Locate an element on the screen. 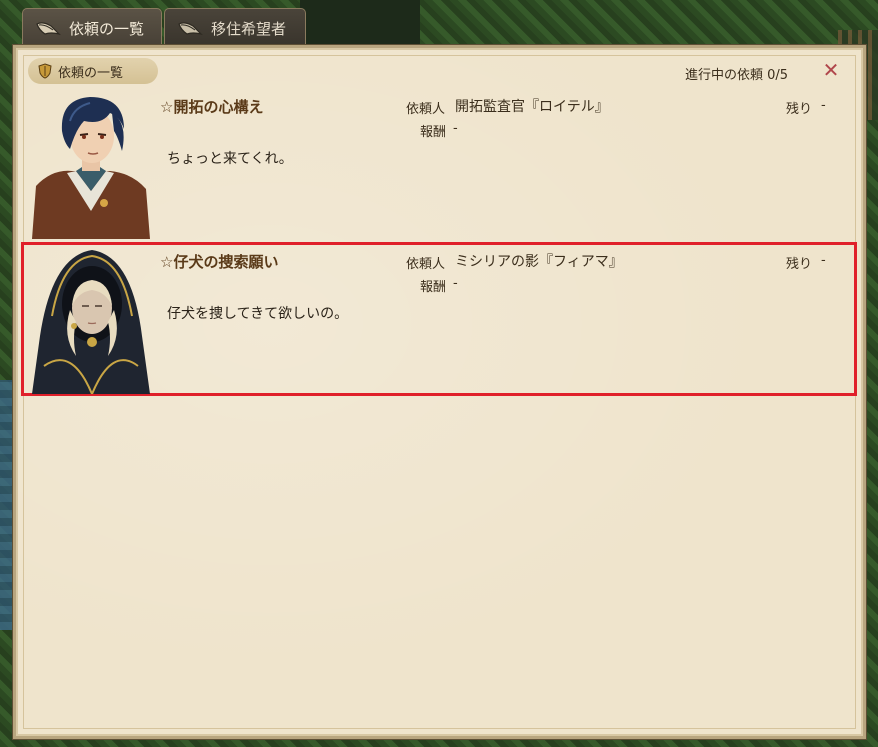  request-title: ☆仔犬の捜索願い is located at coordinates (219, 262).